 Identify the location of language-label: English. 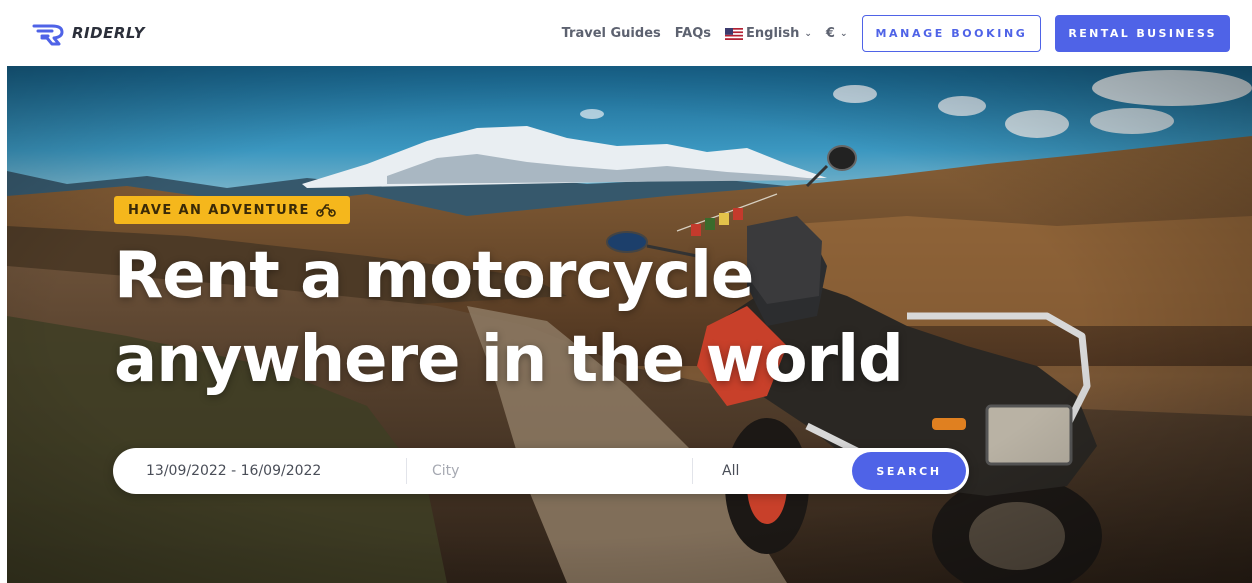
(773, 33).